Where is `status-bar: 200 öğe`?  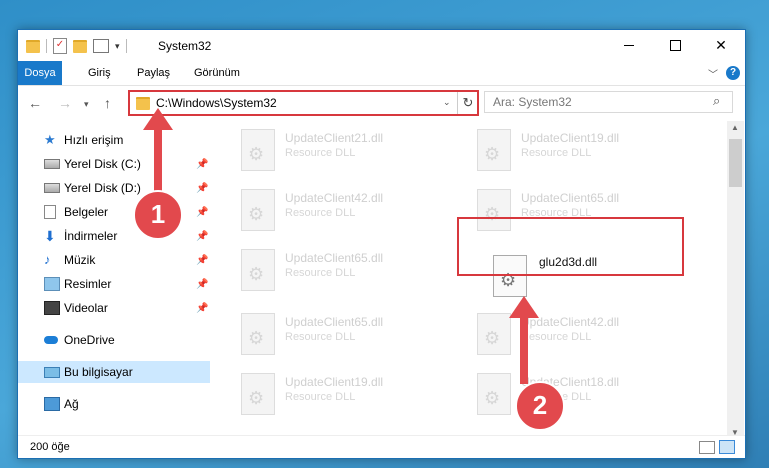 status-bar: 200 öğe is located at coordinates (381, 446).